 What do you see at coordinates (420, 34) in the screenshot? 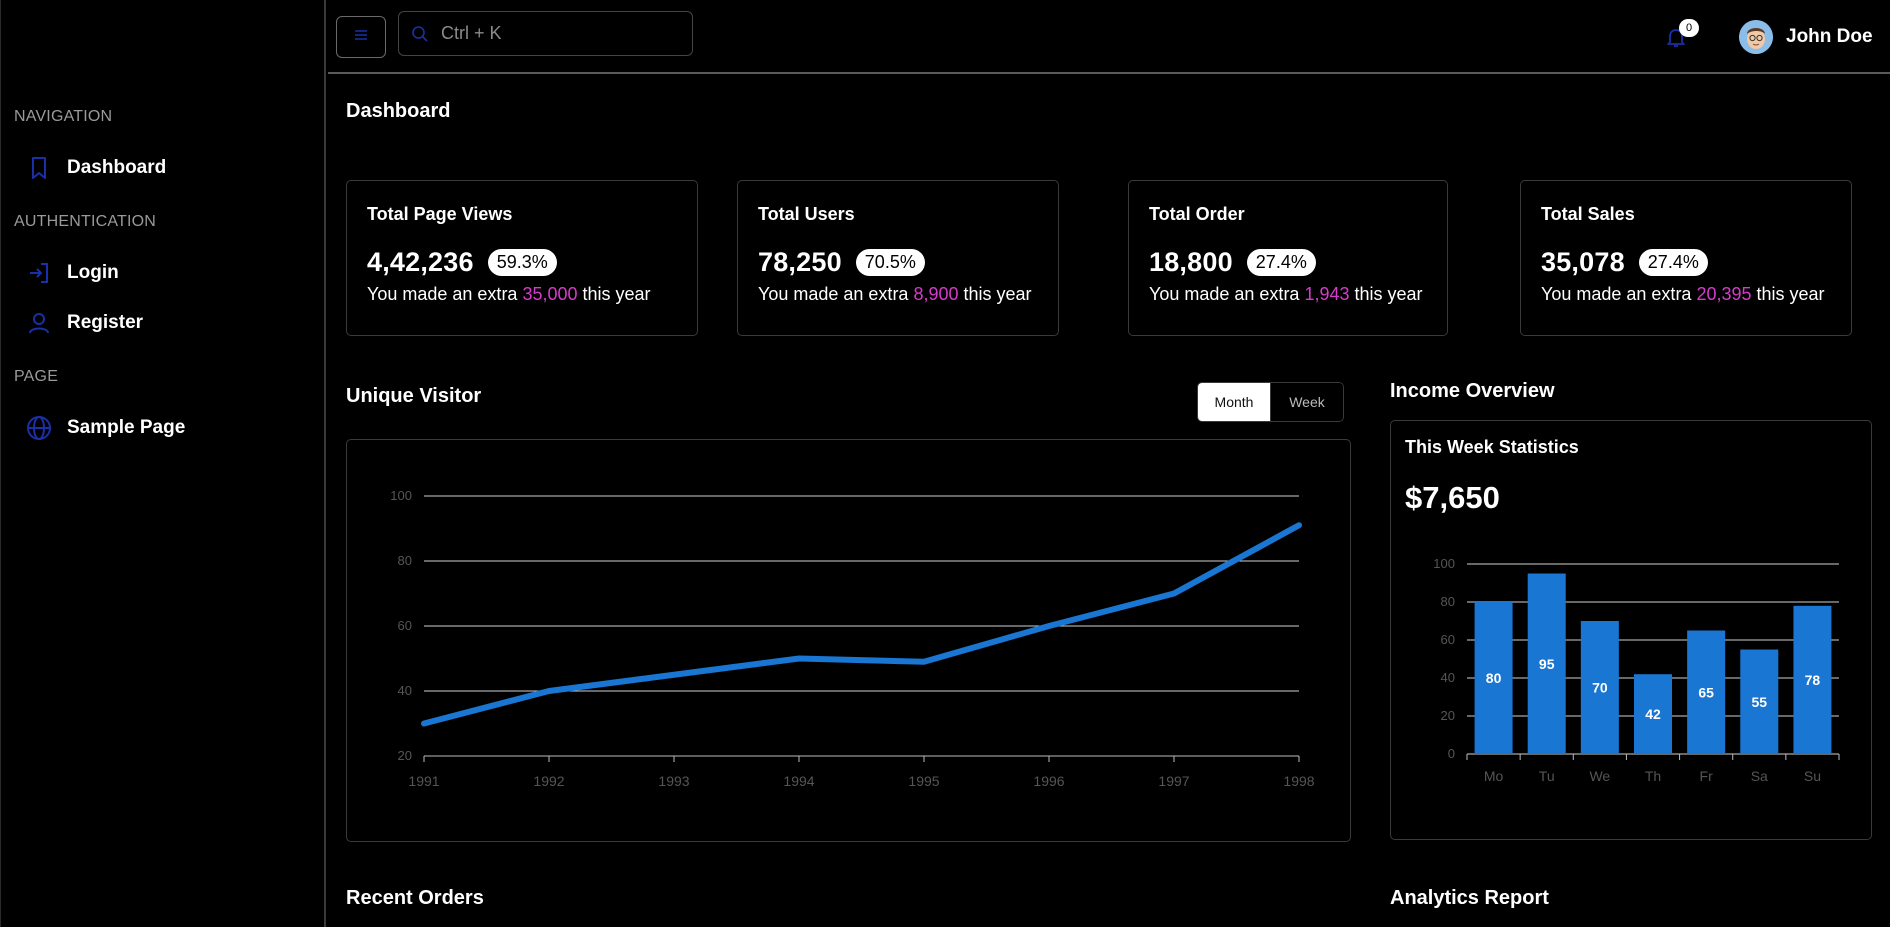
I see `search-icon` at bounding box center [420, 34].